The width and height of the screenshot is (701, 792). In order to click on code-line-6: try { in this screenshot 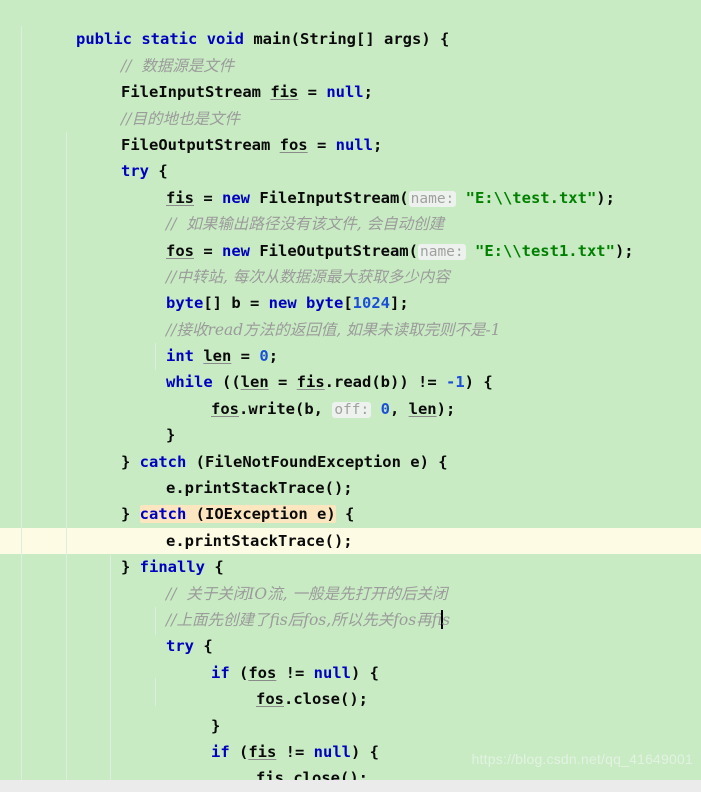, I will do `click(350, 156)`.